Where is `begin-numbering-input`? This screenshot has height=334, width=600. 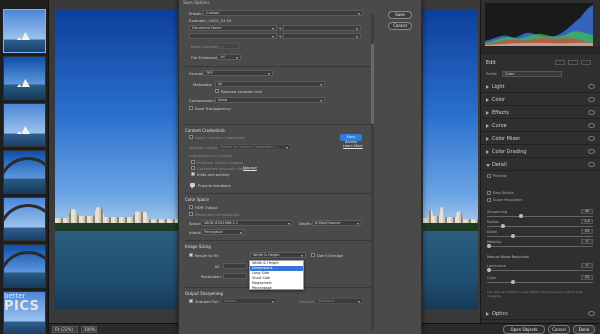
begin-numbering-input is located at coordinates (228, 46).